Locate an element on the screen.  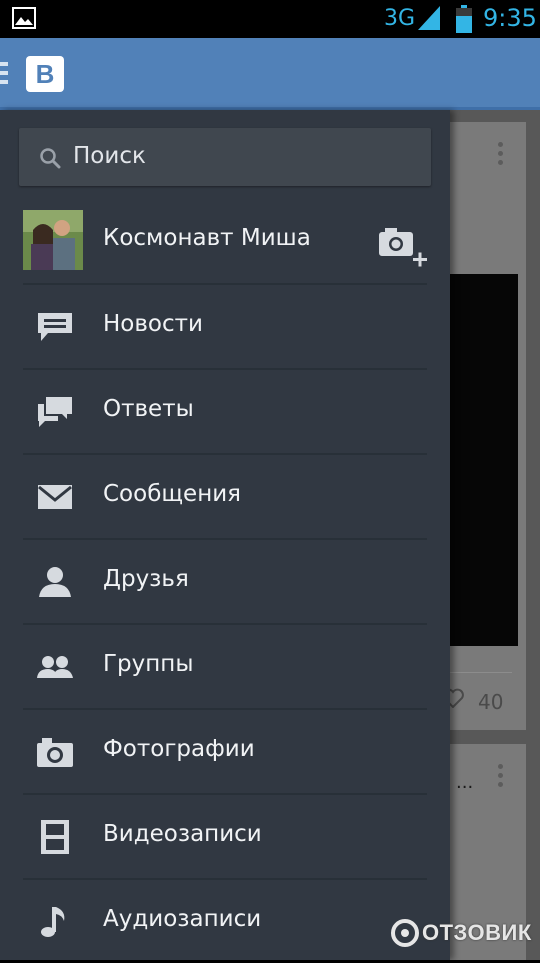
menu-item-label: Новости is located at coordinates (153, 324).